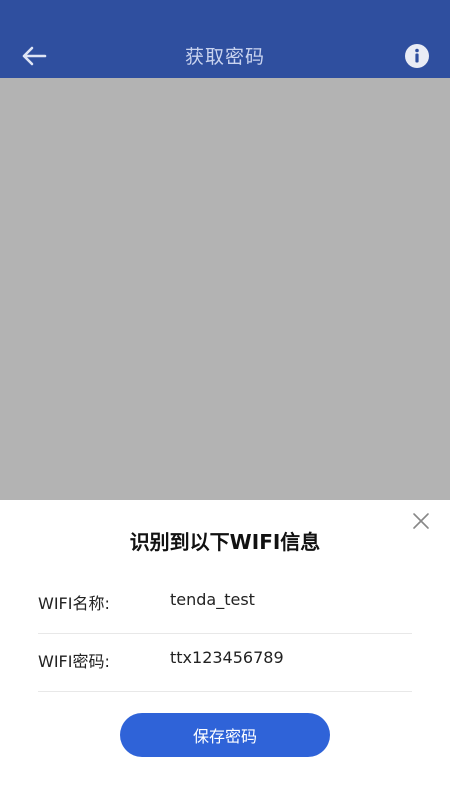 This screenshot has width=450, height=800. What do you see at coordinates (74, 603) in the screenshot?
I see `wifi-name-label: WIFI名称:` at bounding box center [74, 603].